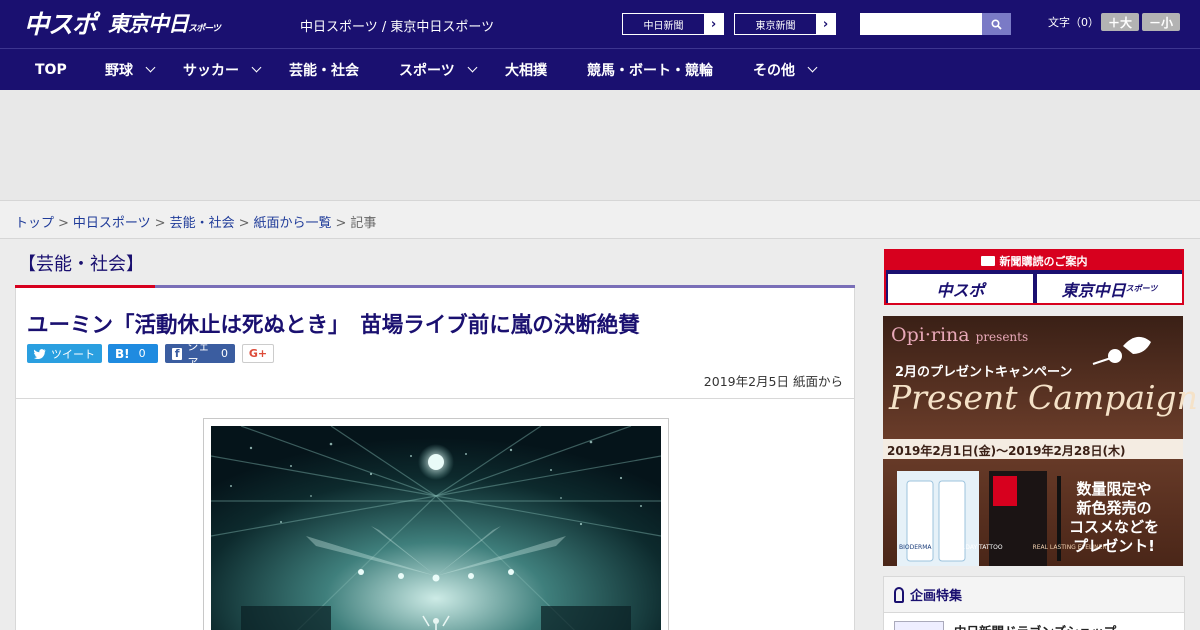  What do you see at coordinates (204, 29) in the screenshot?
I see `logo-tokyo-sub: スポーツ` at bounding box center [204, 29].